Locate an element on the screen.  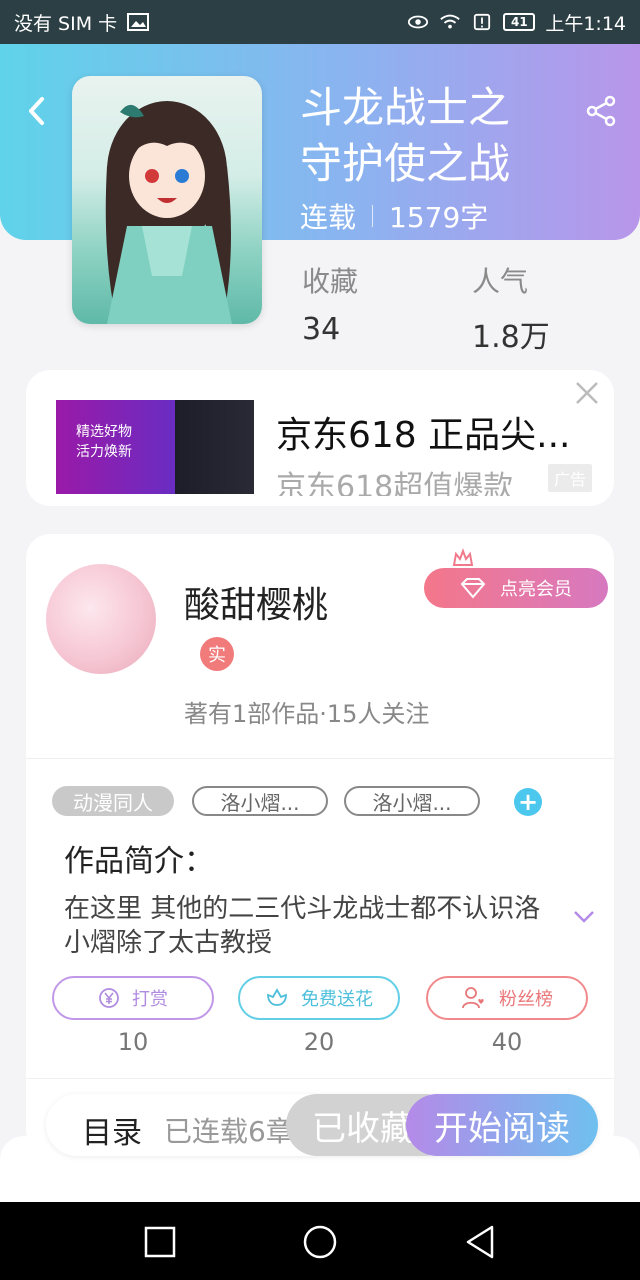
chapter-status: 已连载6章 is located at coordinates (229, 1131).